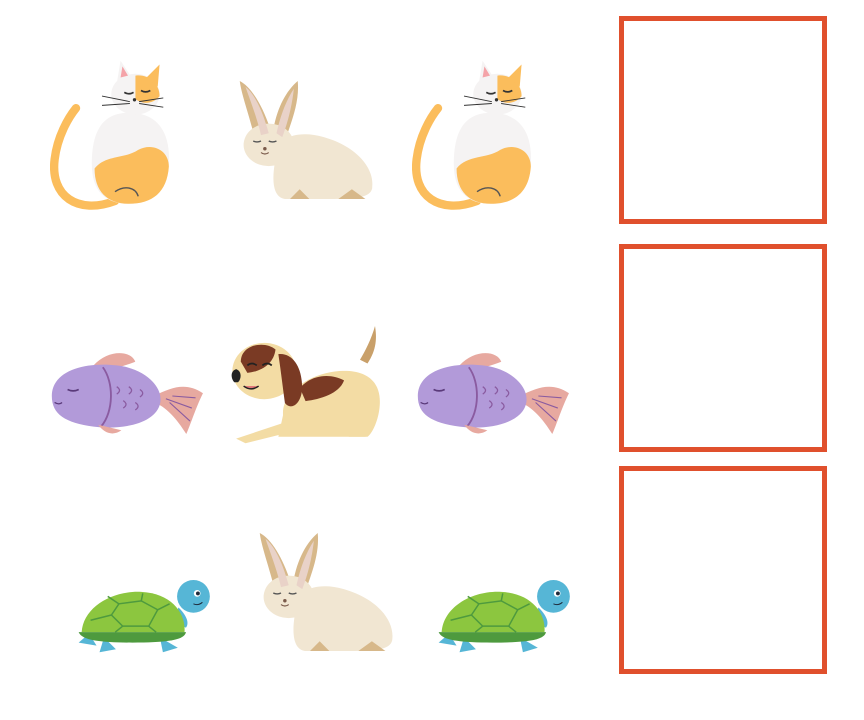  I want to click on dog-icon, so click(306, 387).